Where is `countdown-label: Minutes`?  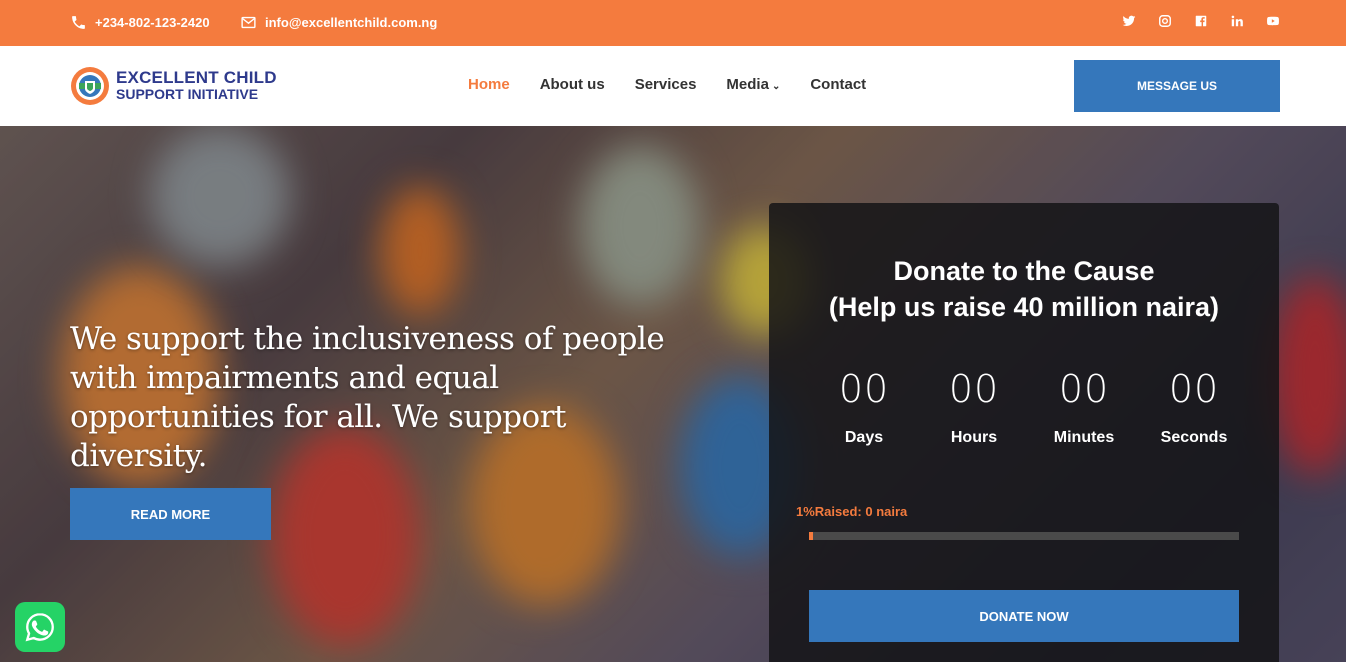 countdown-label: Minutes is located at coordinates (1084, 437).